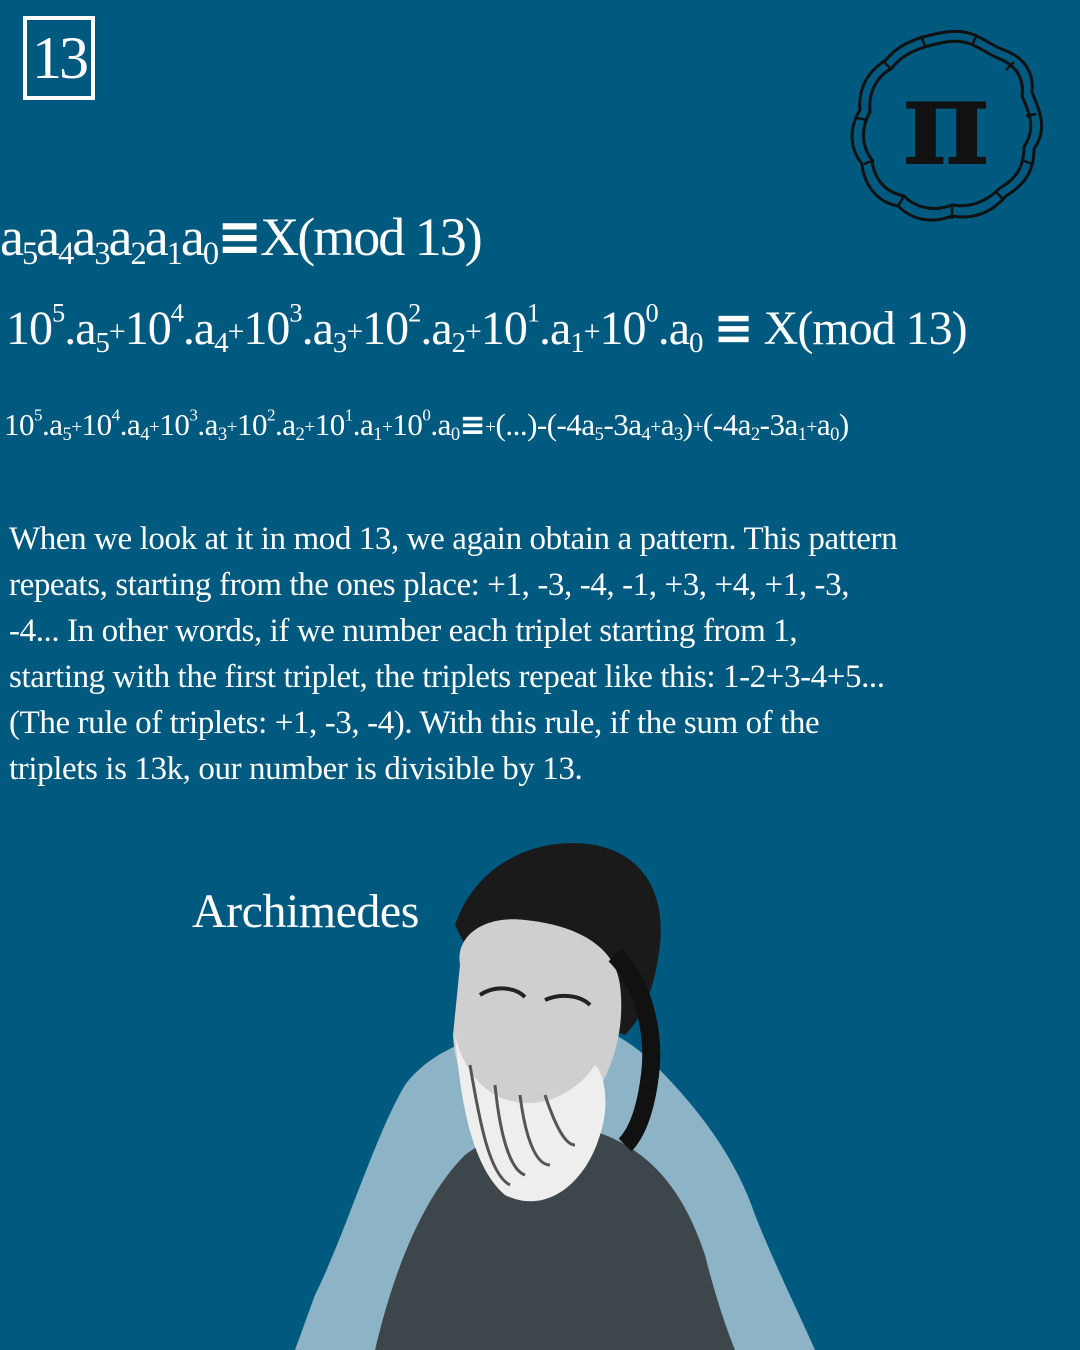  Describe the element at coordinates (305, 911) in the screenshot. I see `portrait-caption: Archimedes` at that location.